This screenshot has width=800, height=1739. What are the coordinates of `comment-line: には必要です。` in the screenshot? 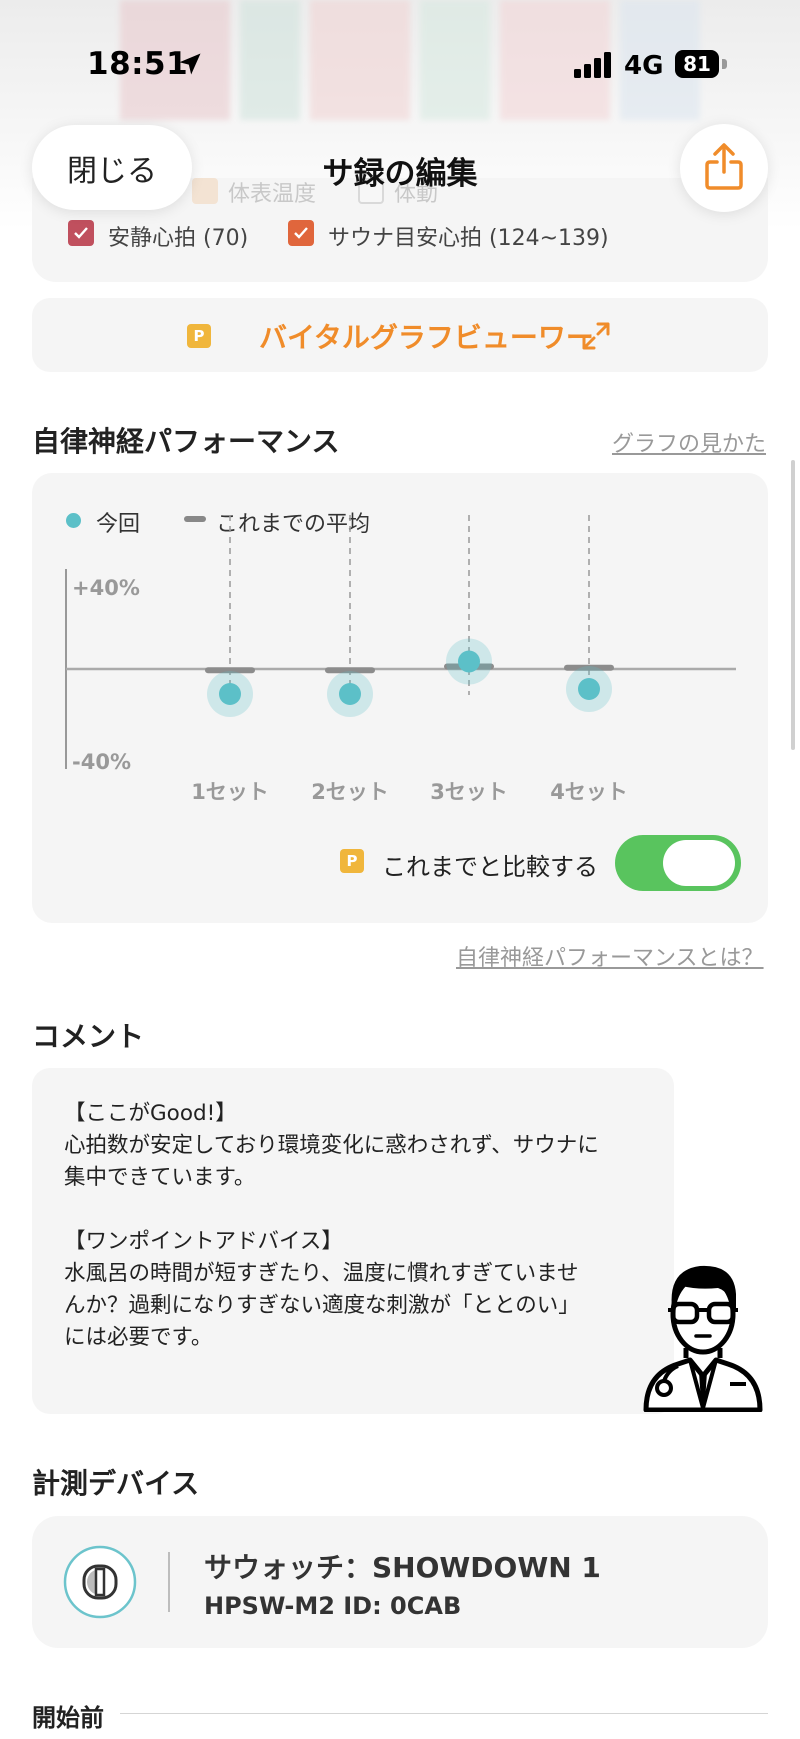 It's located at (138, 1337).